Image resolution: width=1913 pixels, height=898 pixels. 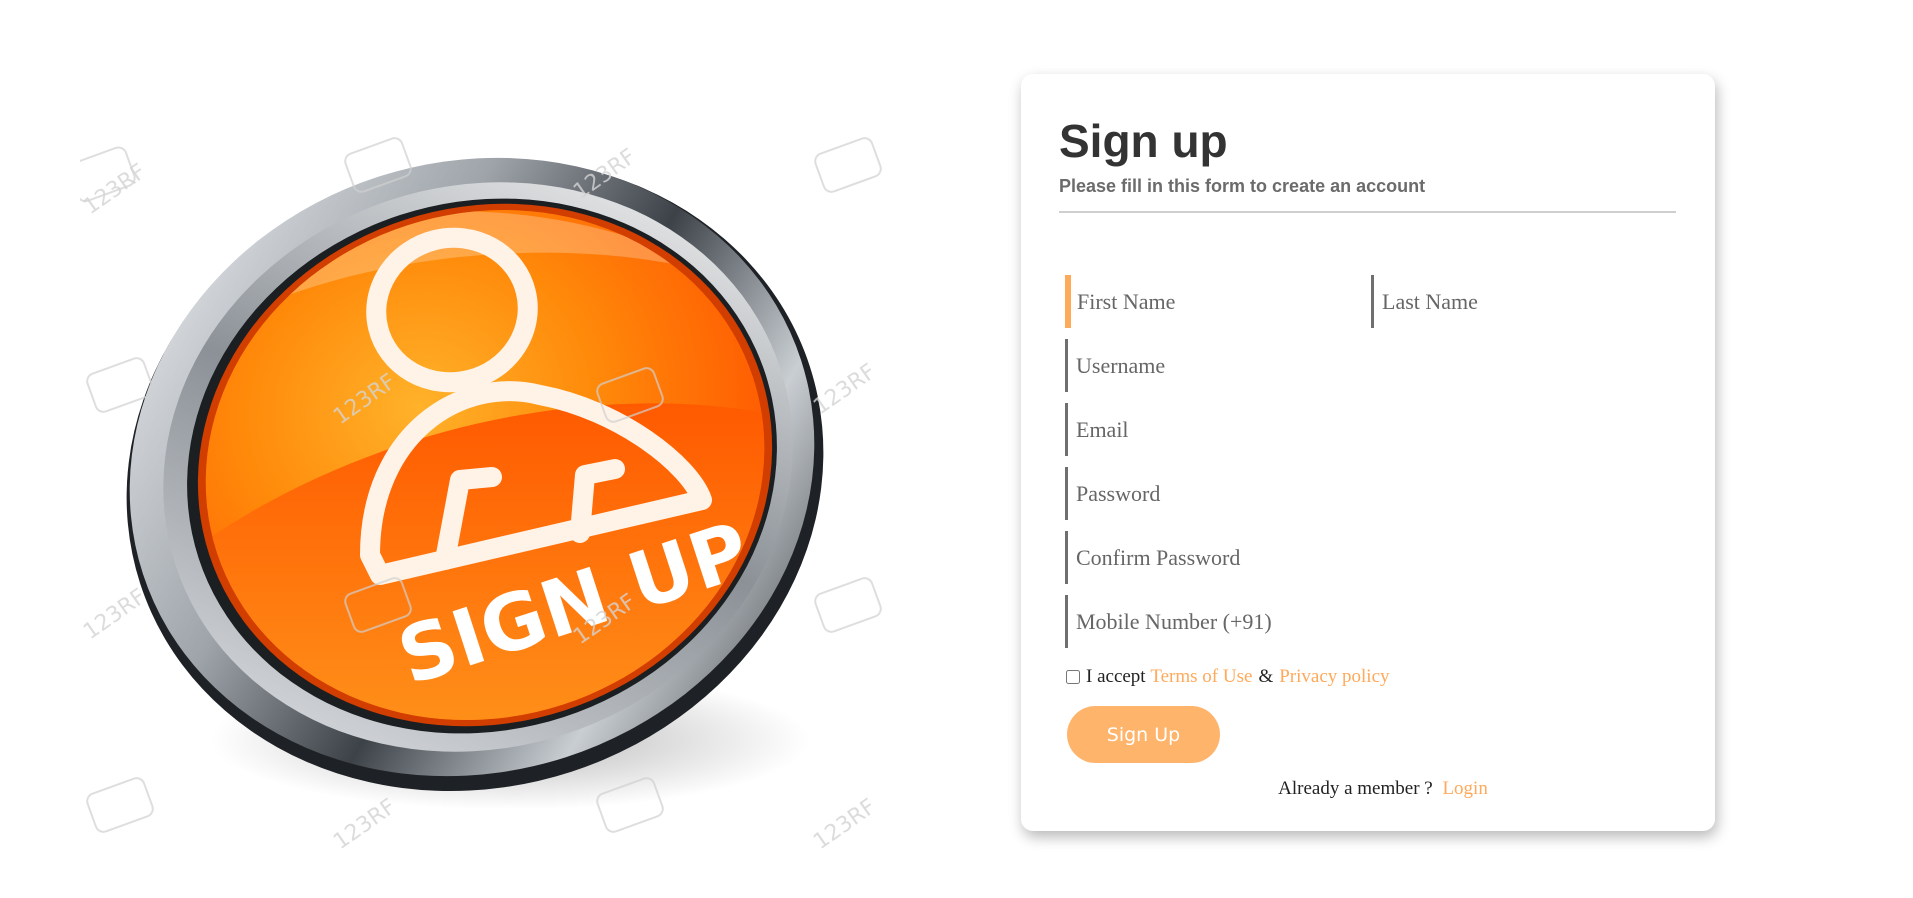 I want to click on field-stack, so click(x=1371, y=493).